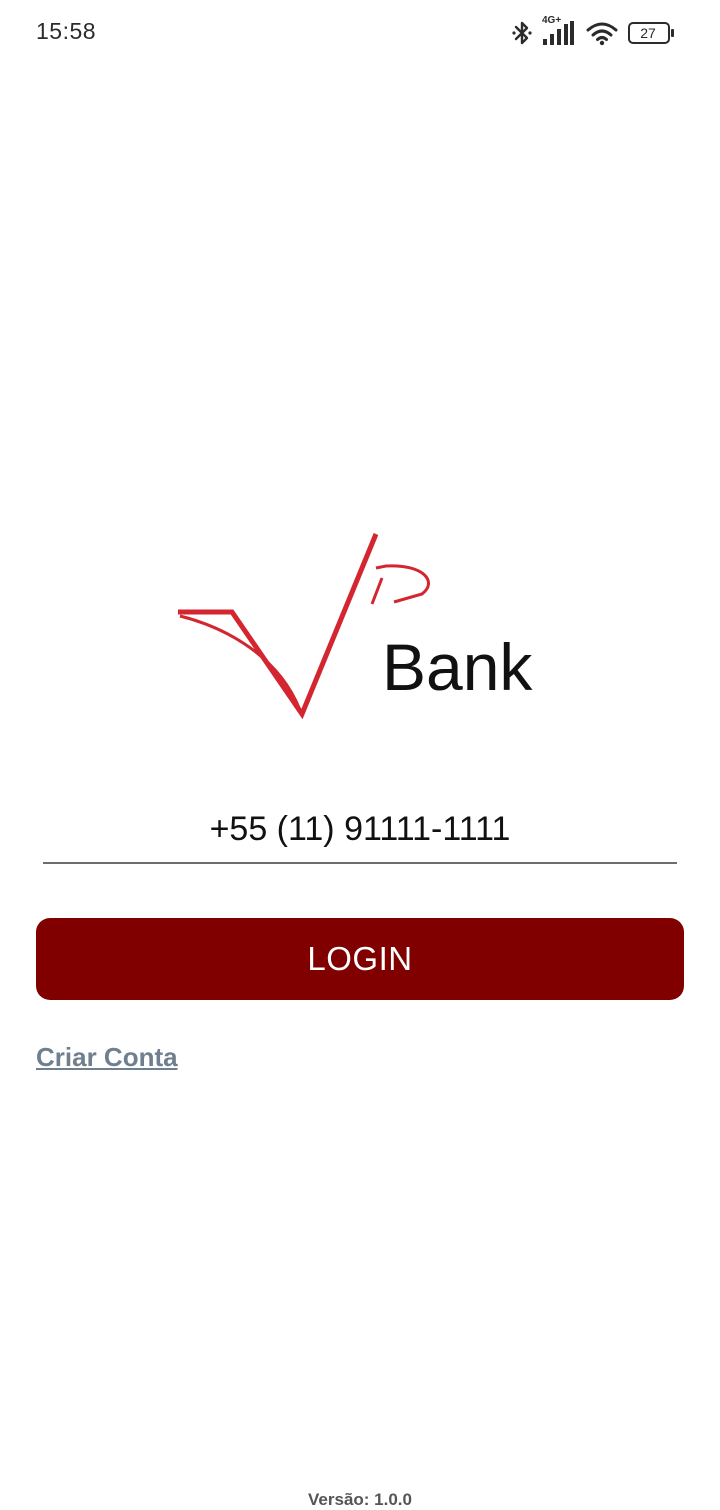  I want to click on battery-icon: 27, so click(652, 33).